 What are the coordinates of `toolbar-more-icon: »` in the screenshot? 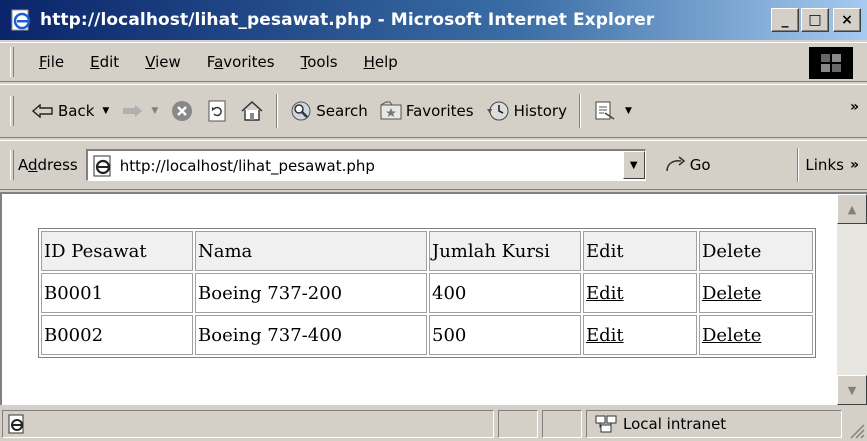 It's located at (854, 107).